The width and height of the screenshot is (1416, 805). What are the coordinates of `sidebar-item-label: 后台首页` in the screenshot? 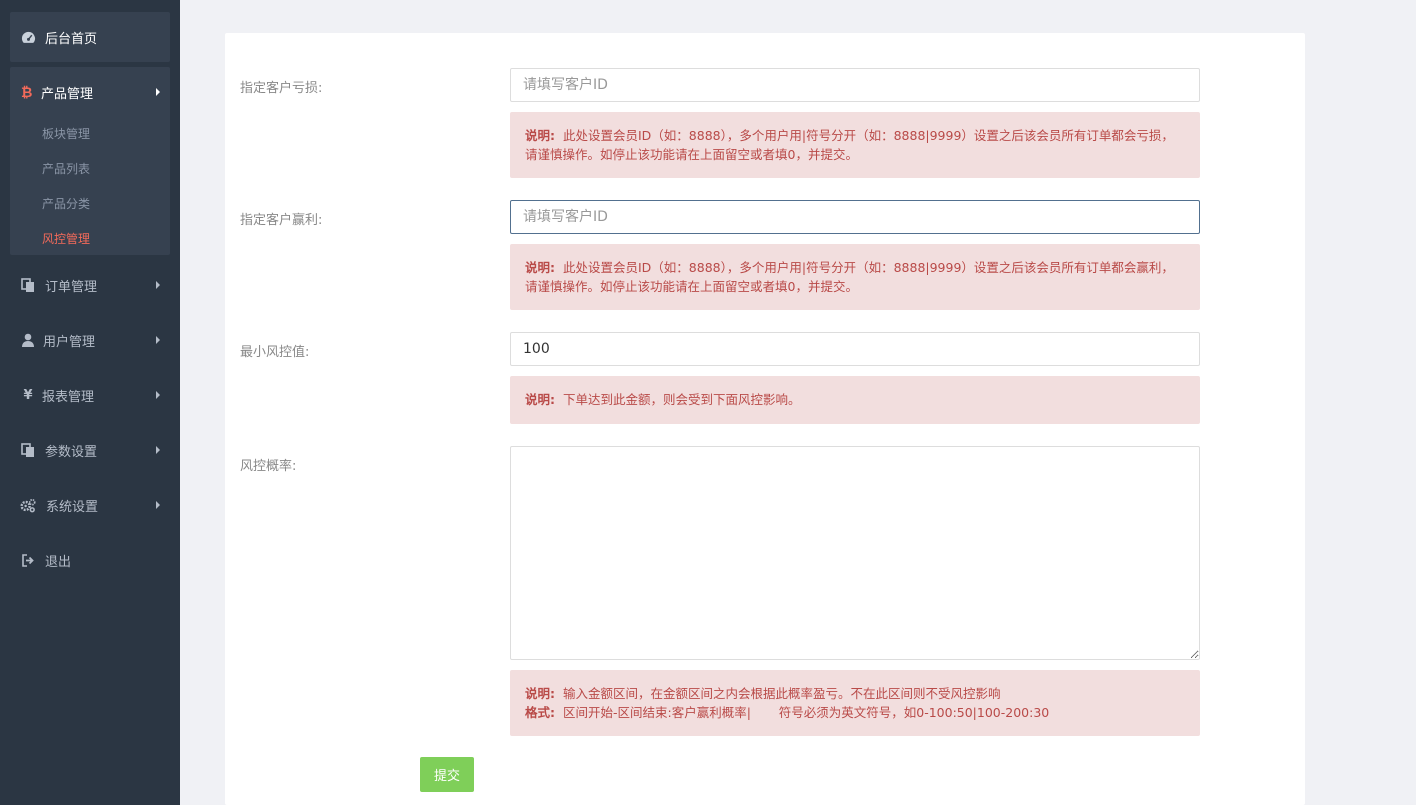 It's located at (71, 39).